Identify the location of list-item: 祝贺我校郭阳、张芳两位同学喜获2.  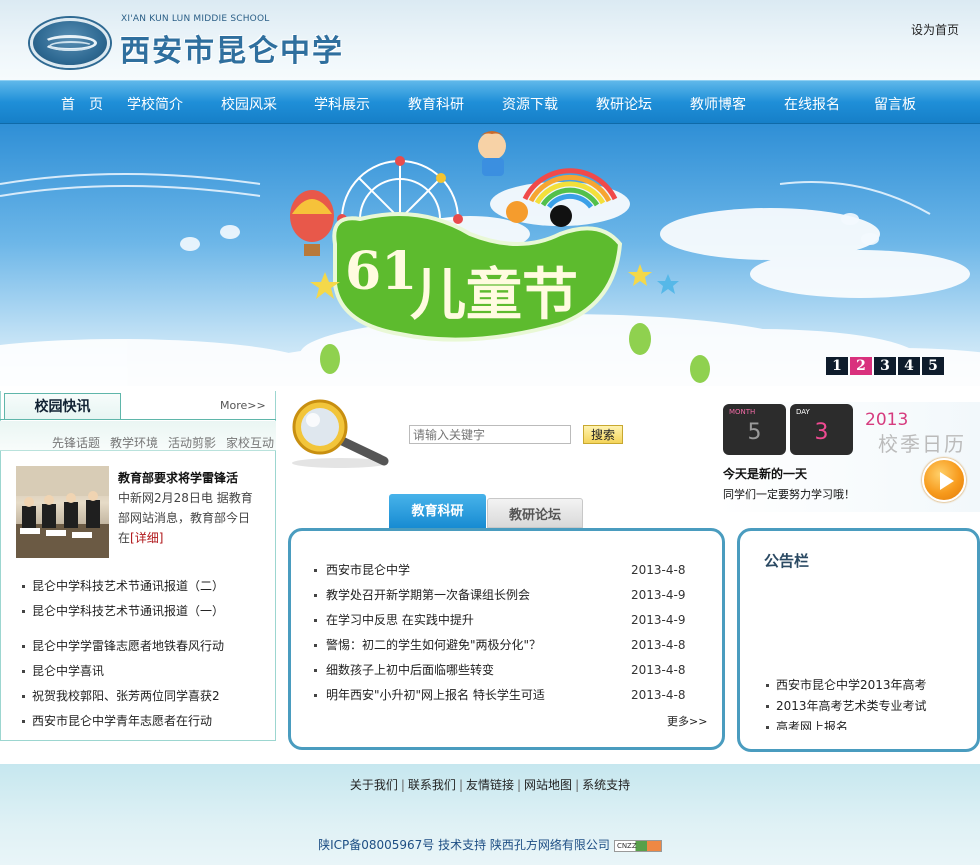
(123, 696).